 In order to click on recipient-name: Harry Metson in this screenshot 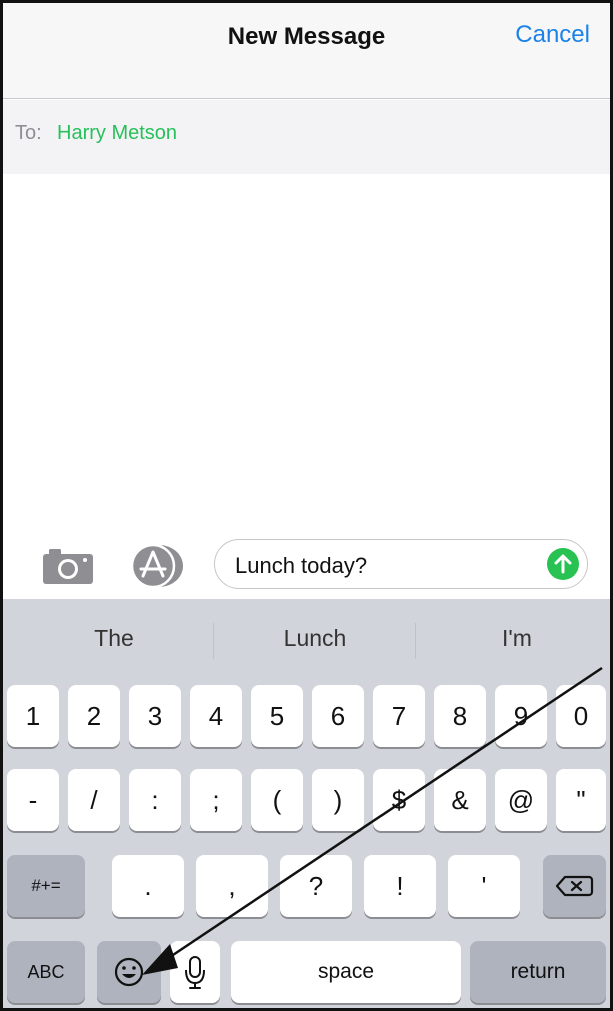, I will do `click(117, 133)`.